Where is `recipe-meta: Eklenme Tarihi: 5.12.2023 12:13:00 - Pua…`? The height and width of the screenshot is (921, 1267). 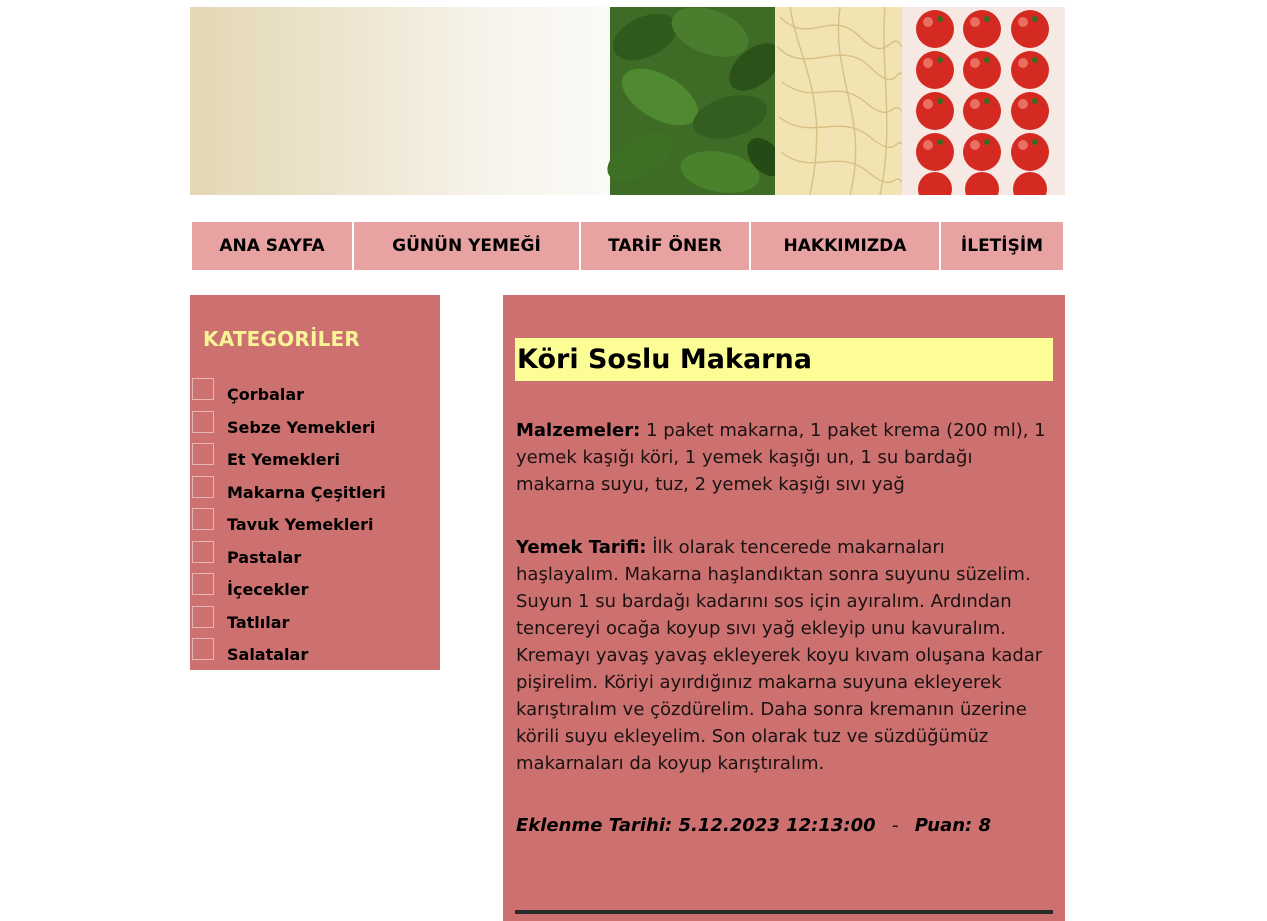 recipe-meta: Eklenme Tarihi: 5.12.2023 12:13:00 - Pua… is located at coordinates (753, 825).